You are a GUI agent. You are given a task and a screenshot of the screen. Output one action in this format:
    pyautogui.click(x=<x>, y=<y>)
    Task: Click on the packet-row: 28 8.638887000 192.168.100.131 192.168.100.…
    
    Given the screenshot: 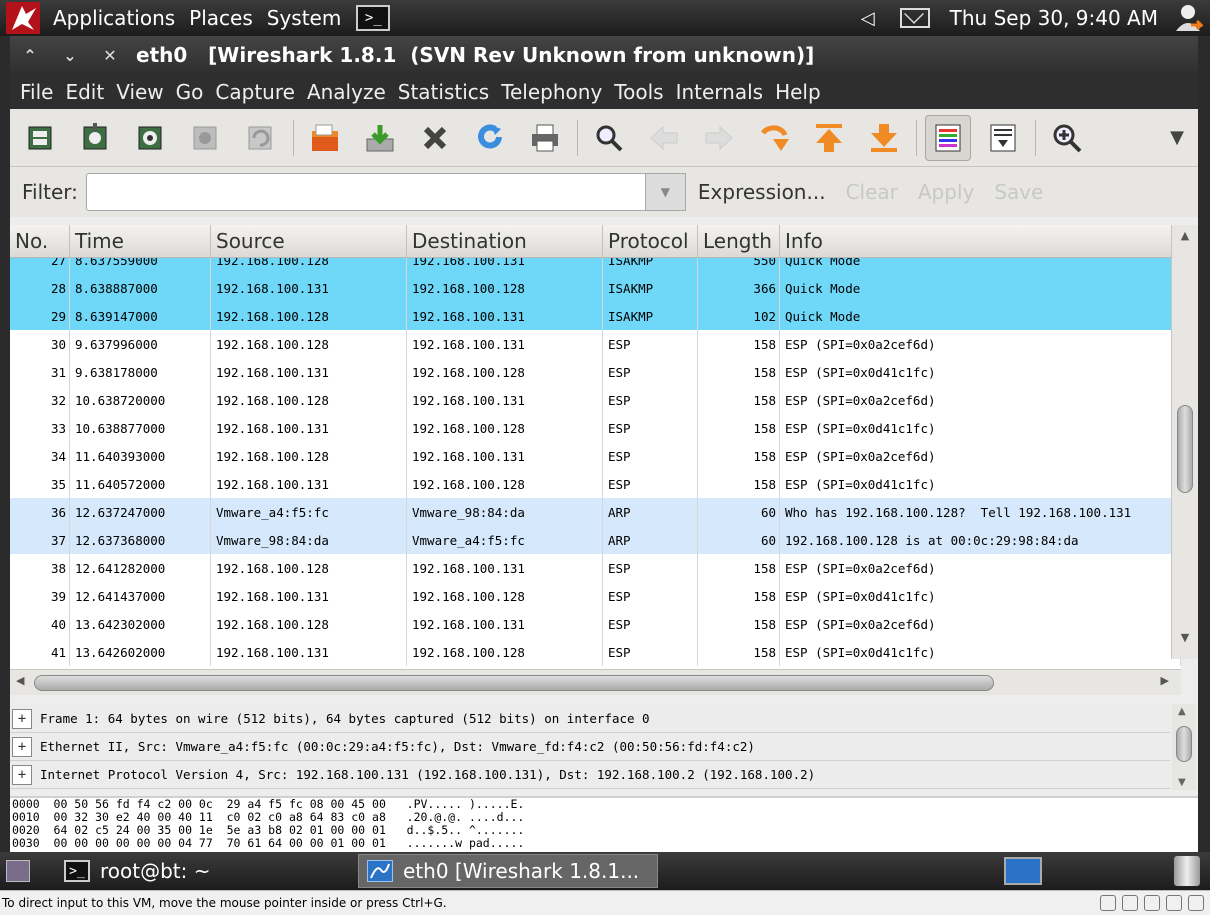 What is the action you would take?
    pyautogui.click(x=595, y=288)
    